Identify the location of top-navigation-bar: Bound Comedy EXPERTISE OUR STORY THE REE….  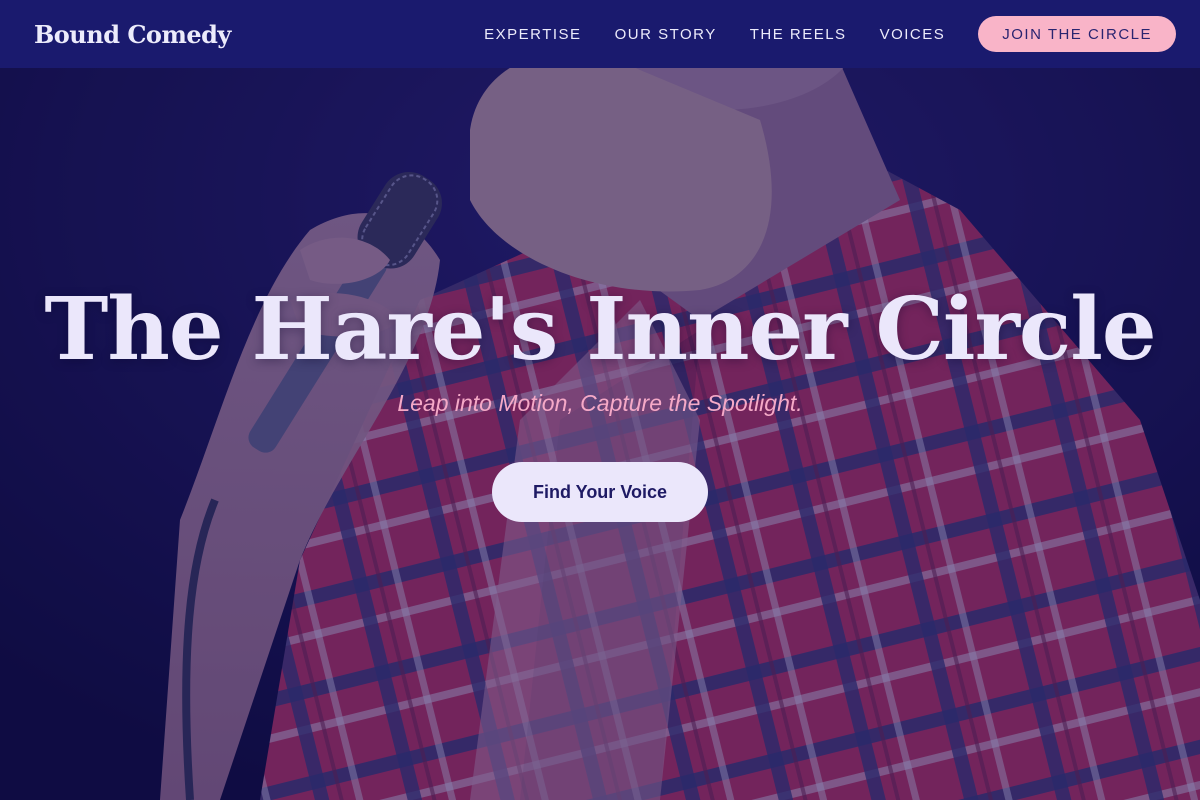
(600, 34).